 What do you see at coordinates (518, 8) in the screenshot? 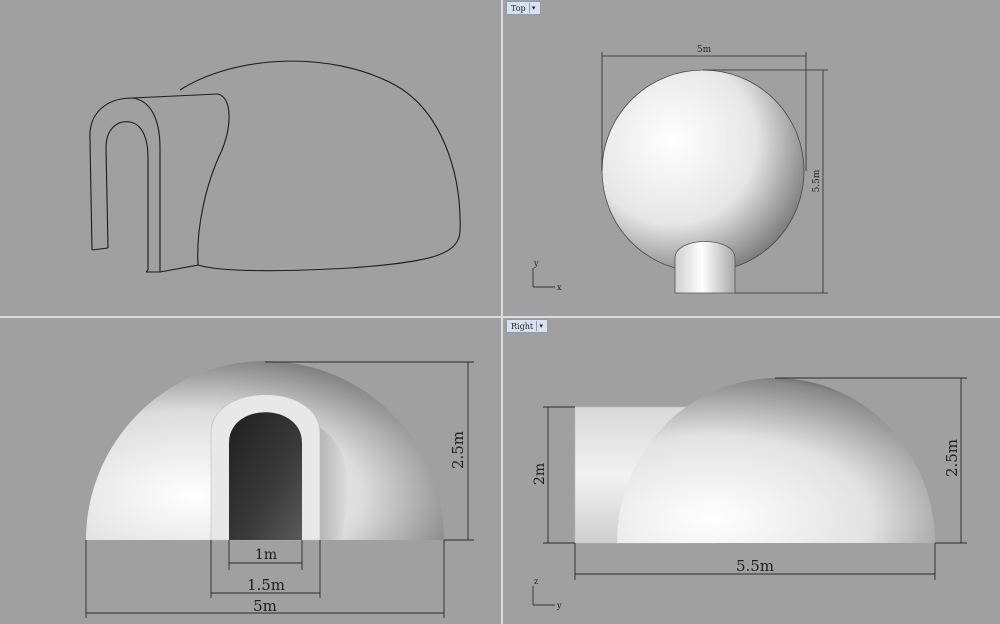
I see `viewport-label: Top` at bounding box center [518, 8].